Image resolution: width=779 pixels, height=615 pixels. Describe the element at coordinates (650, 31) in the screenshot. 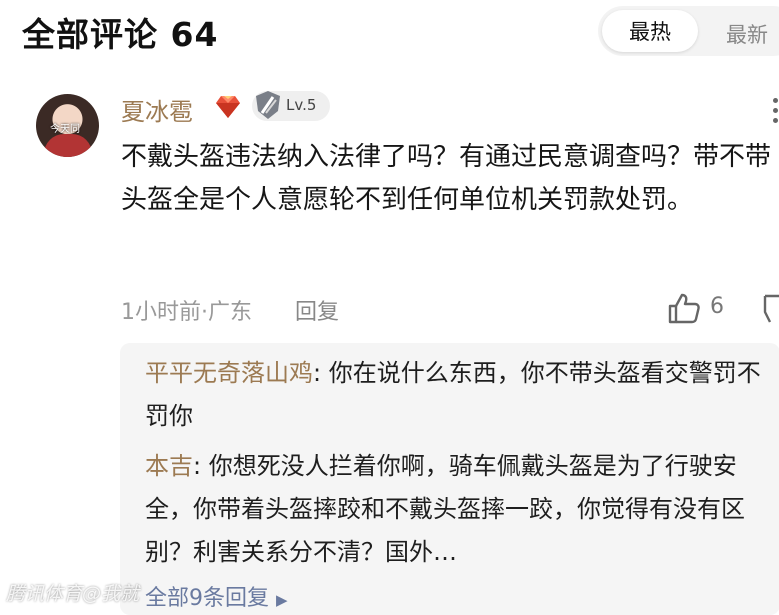

I see `sort-hot-button: 最热` at that location.